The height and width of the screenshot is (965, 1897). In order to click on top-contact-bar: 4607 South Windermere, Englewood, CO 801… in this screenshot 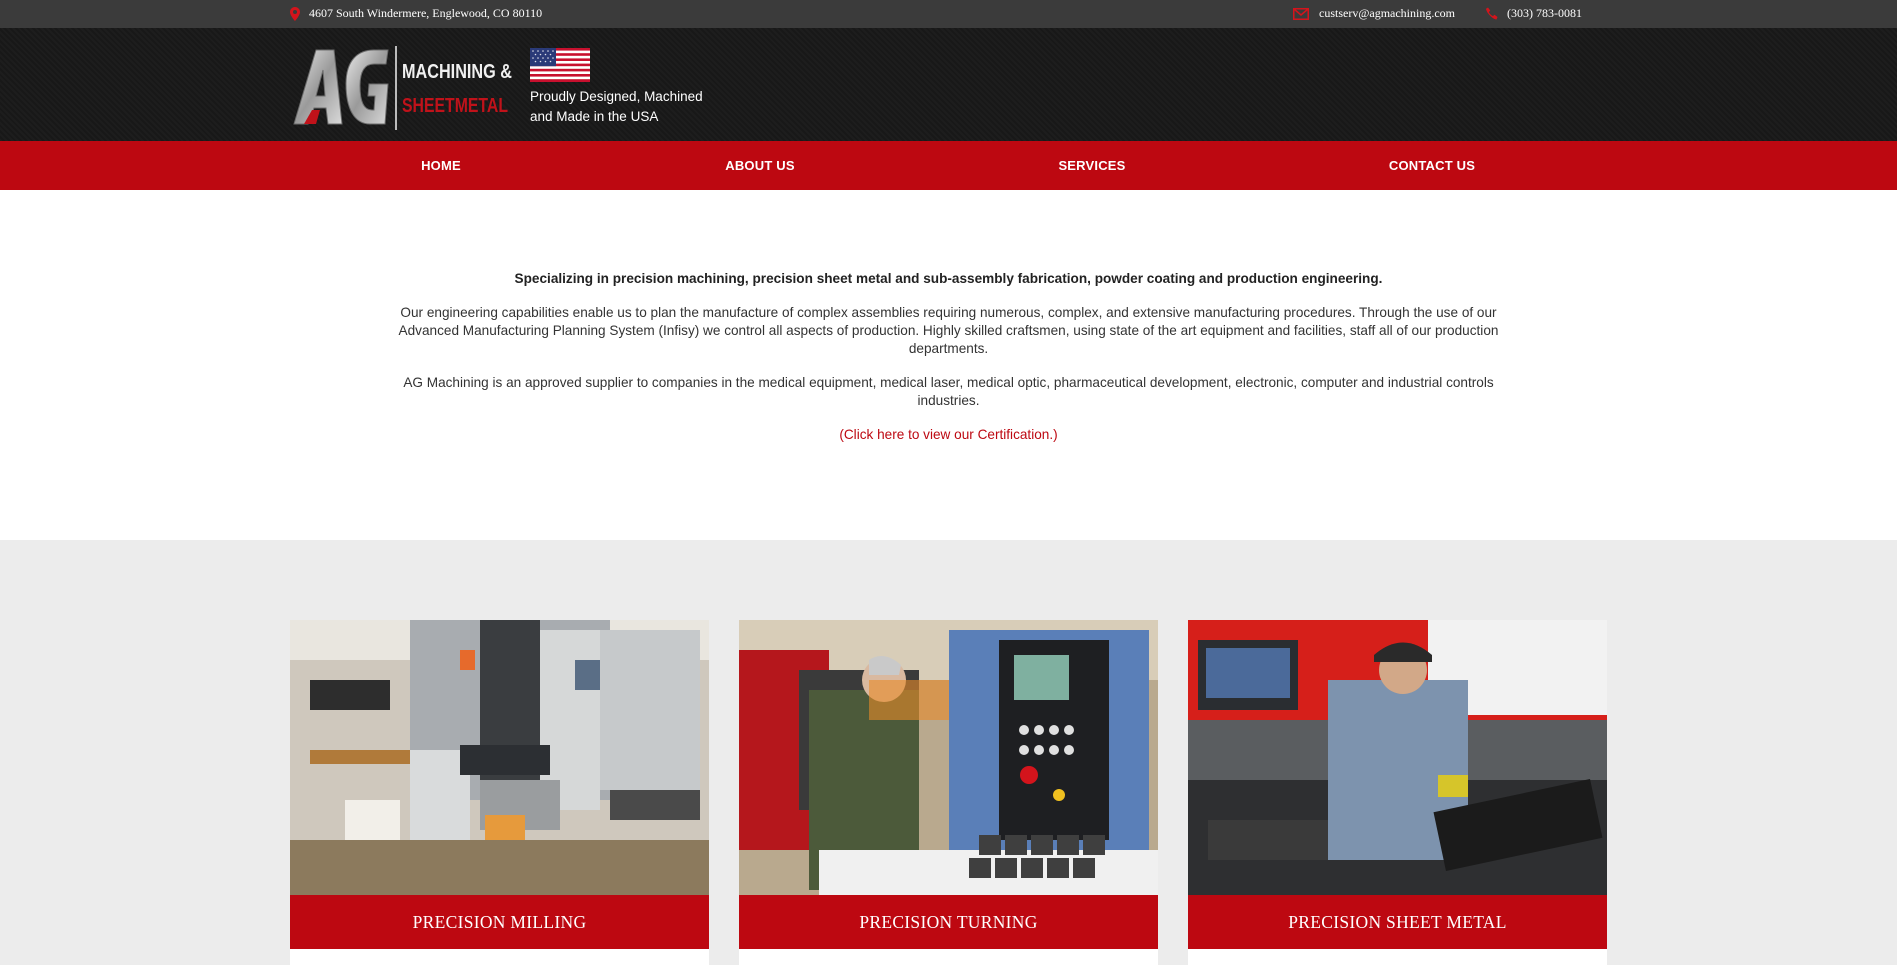, I will do `click(948, 14)`.